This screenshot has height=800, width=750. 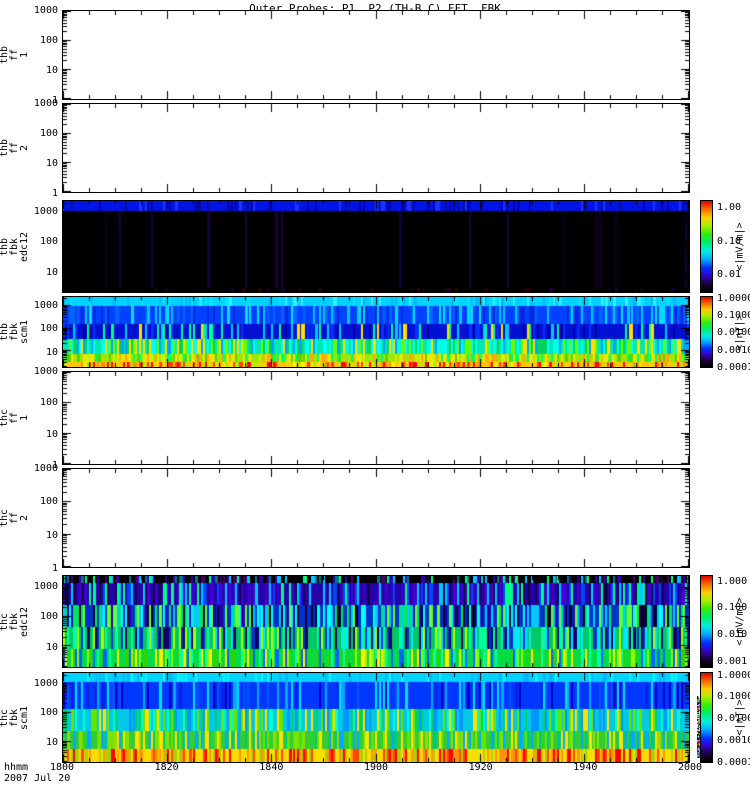 What do you see at coordinates (706, 717) in the screenshot?
I see `colorbar-thc_fbk_scm1` at bounding box center [706, 717].